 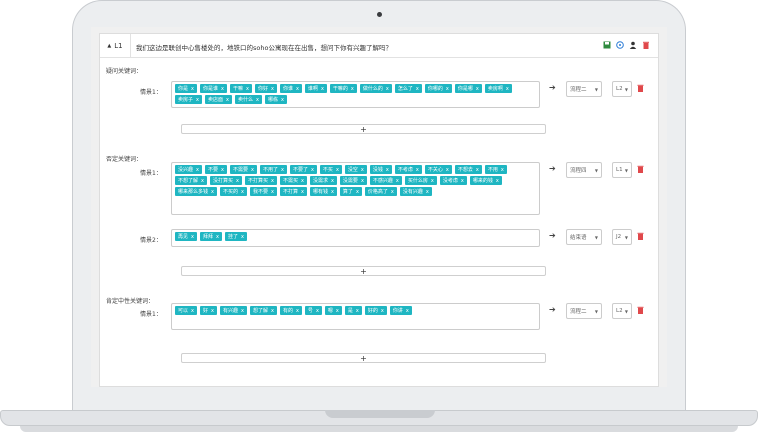 I want to click on keyword-tag: 卖房子 x, so click(x=188, y=99).